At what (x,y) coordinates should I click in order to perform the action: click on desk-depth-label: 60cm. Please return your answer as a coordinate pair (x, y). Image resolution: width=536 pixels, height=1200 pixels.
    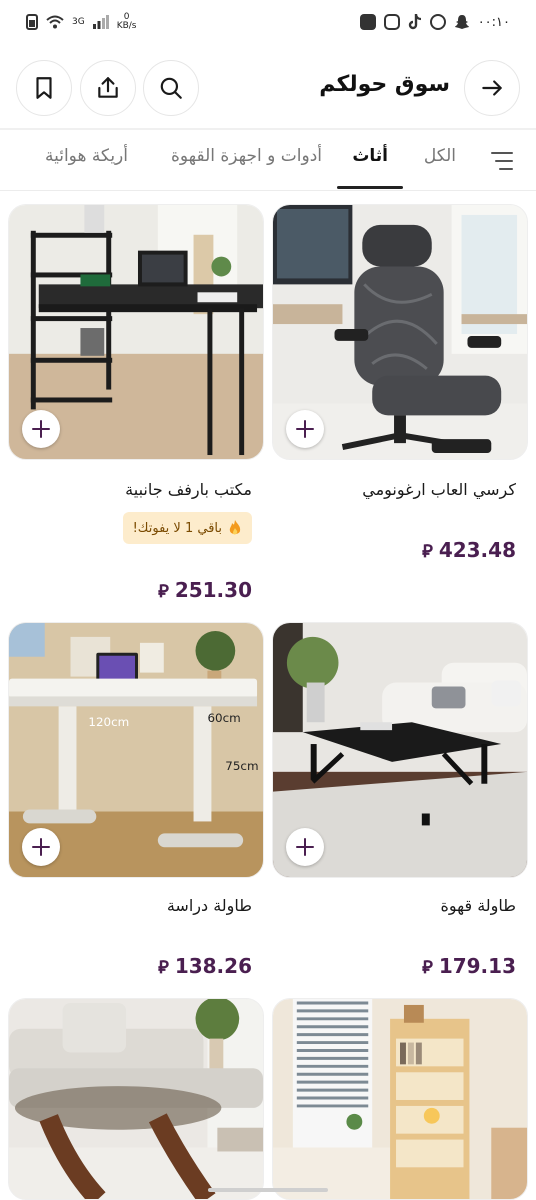
    Looking at the image, I should click on (223, 718).